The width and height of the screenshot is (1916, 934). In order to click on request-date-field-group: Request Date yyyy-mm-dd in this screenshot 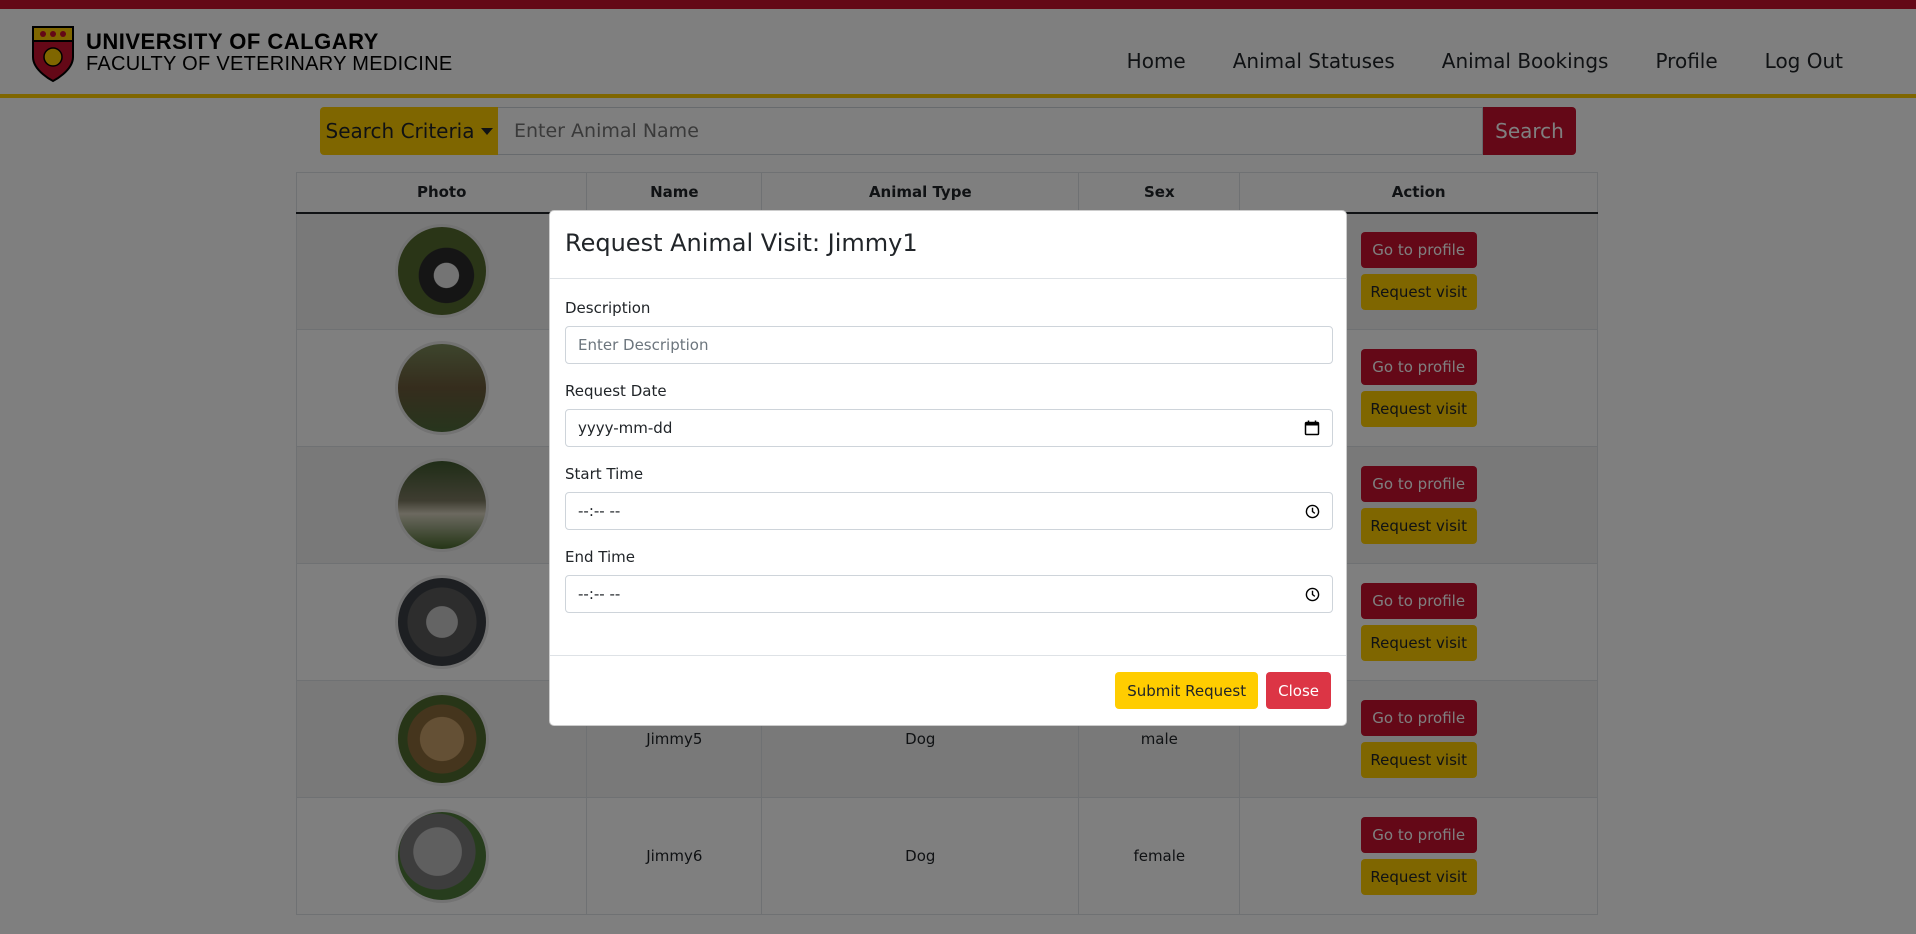, I will do `click(949, 414)`.